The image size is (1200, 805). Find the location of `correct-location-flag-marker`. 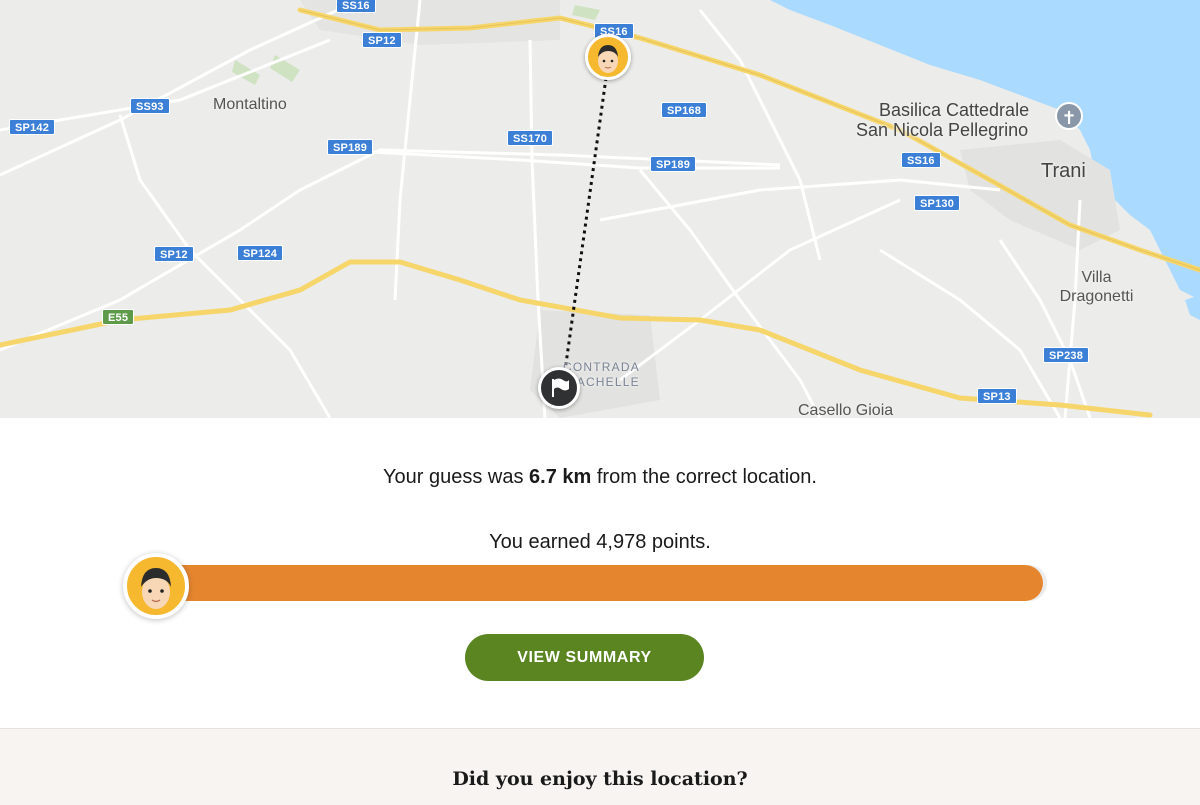

correct-location-flag-marker is located at coordinates (559, 388).